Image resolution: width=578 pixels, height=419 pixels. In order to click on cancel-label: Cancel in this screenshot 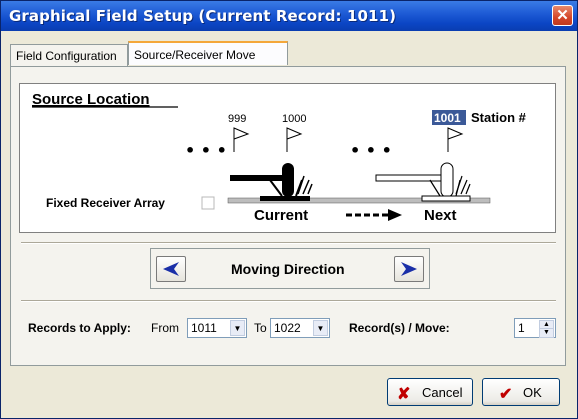, I will do `click(442, 392)`.